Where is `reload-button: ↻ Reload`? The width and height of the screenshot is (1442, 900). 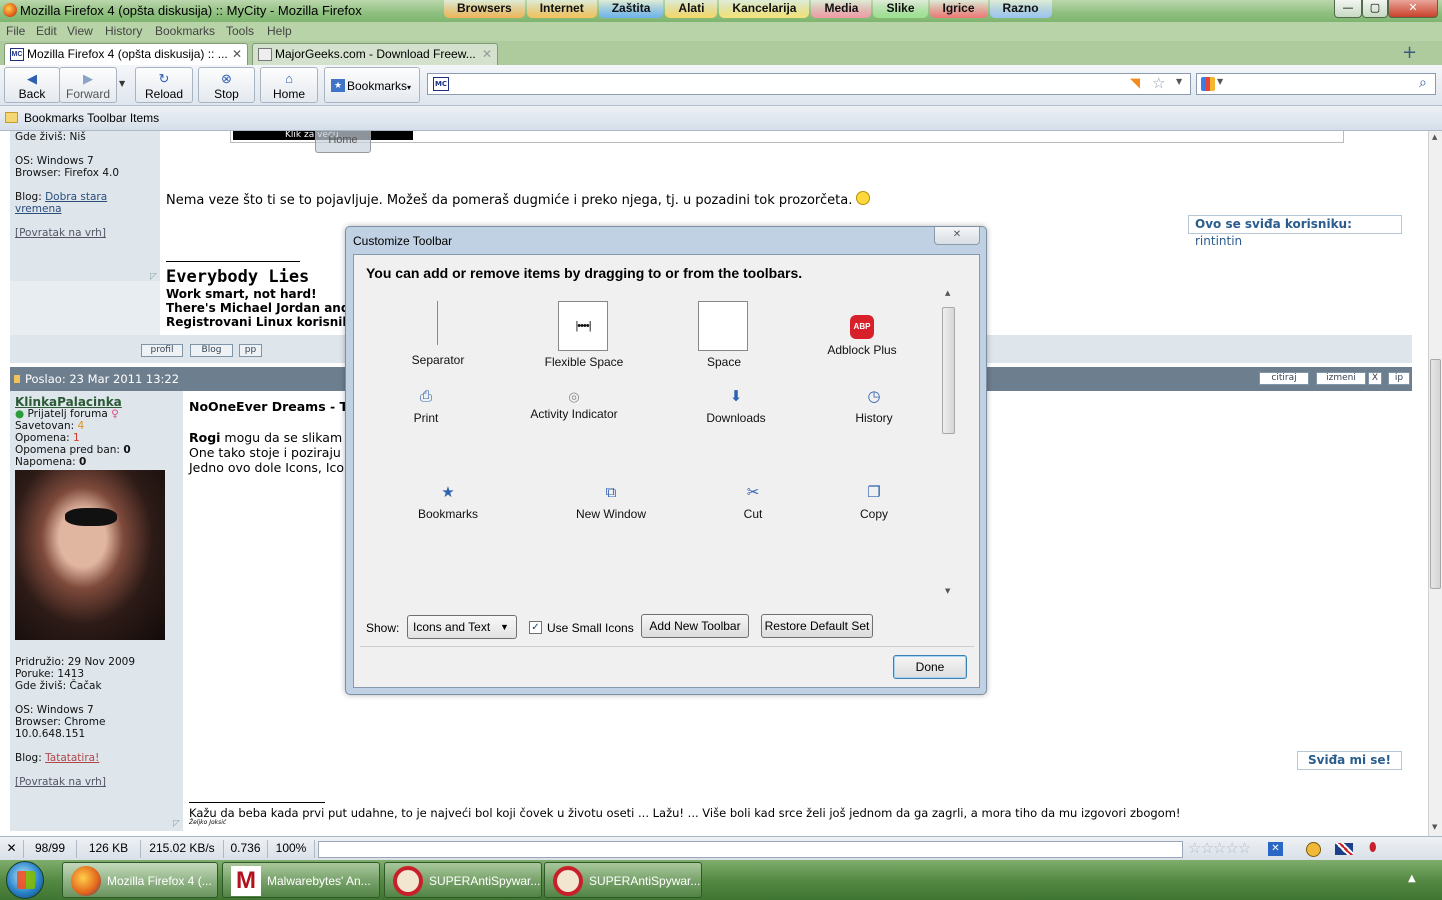
reload-button: ↻ Reload is located at coordinates (164, 85).